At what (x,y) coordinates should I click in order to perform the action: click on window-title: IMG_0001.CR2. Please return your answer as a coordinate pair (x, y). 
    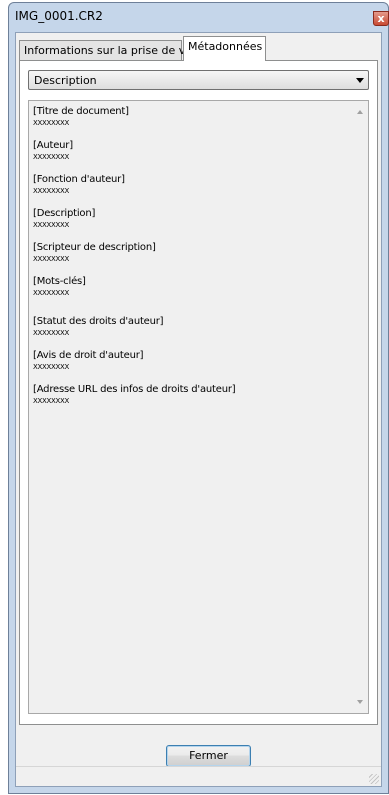
    Looking at the image, I should click on (59, 16).